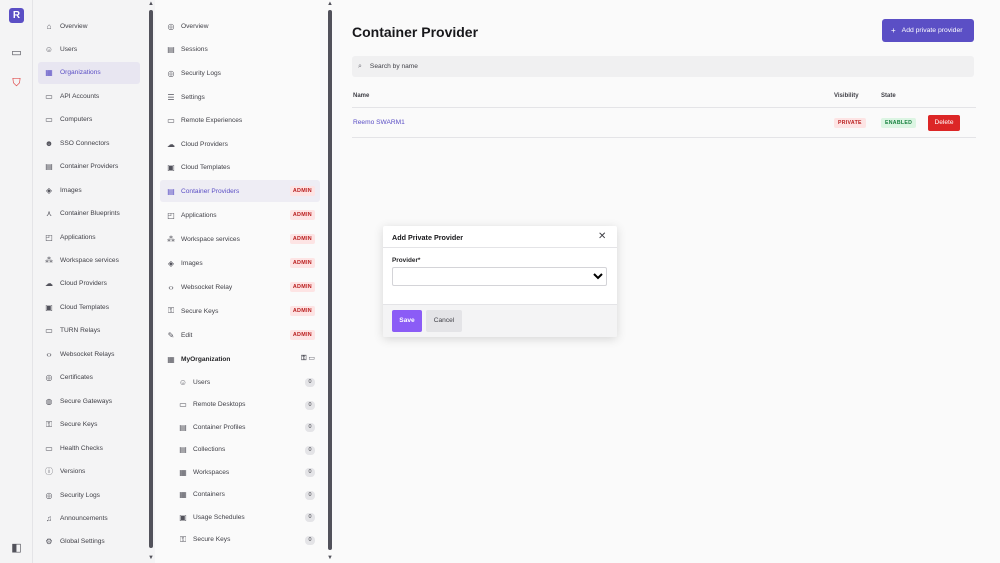 The width and height of the screenshot is (1000, 563). I want to click on nav-item-versions: ⓘ Versions, so click(89, 472).